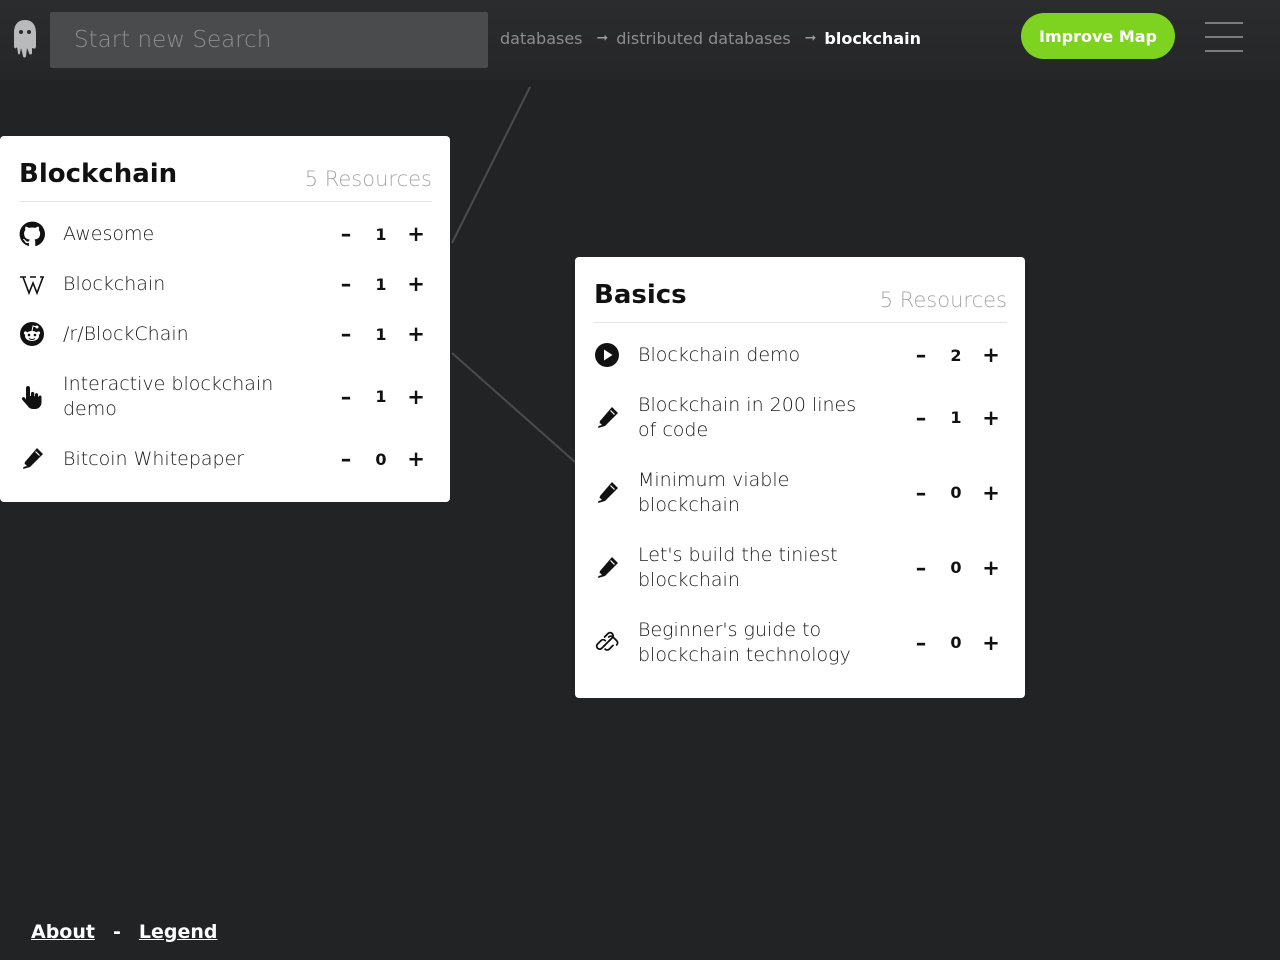 The width and height of the screenshot is (1280, 960). I want to click on link-icon, so click(607, 643).